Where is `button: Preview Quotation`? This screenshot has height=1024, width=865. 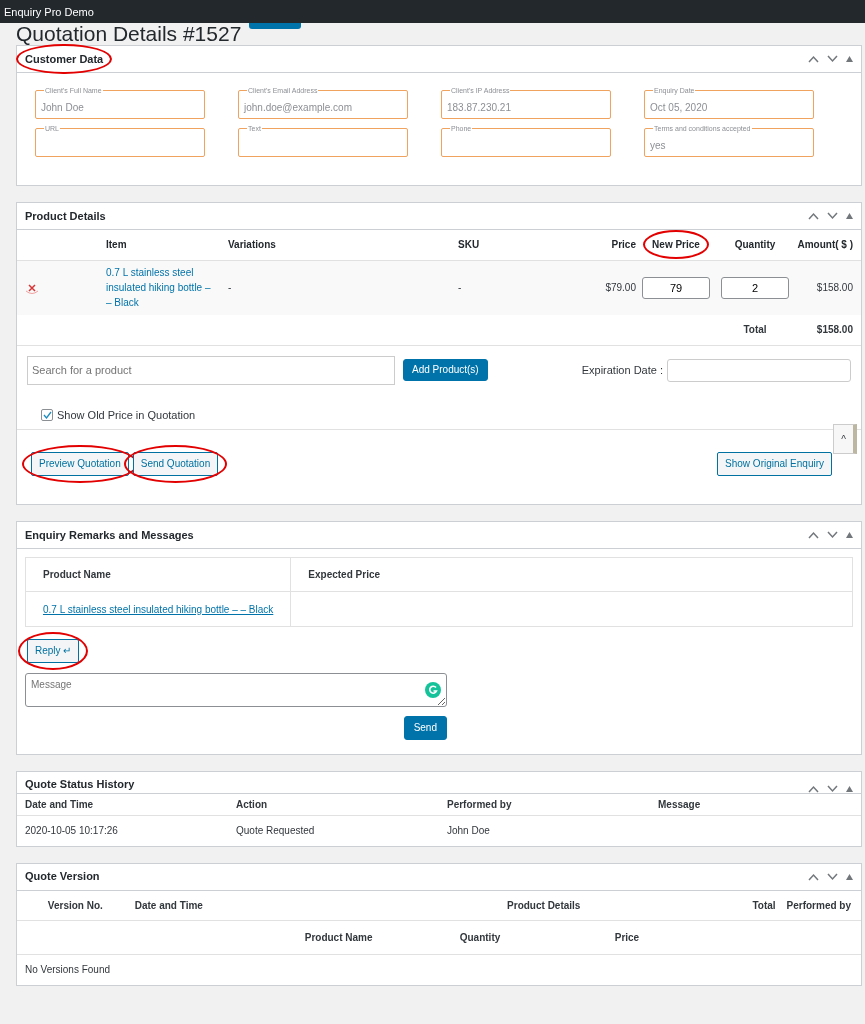
button: Preview Quotation is located at coordinates (80, 464).